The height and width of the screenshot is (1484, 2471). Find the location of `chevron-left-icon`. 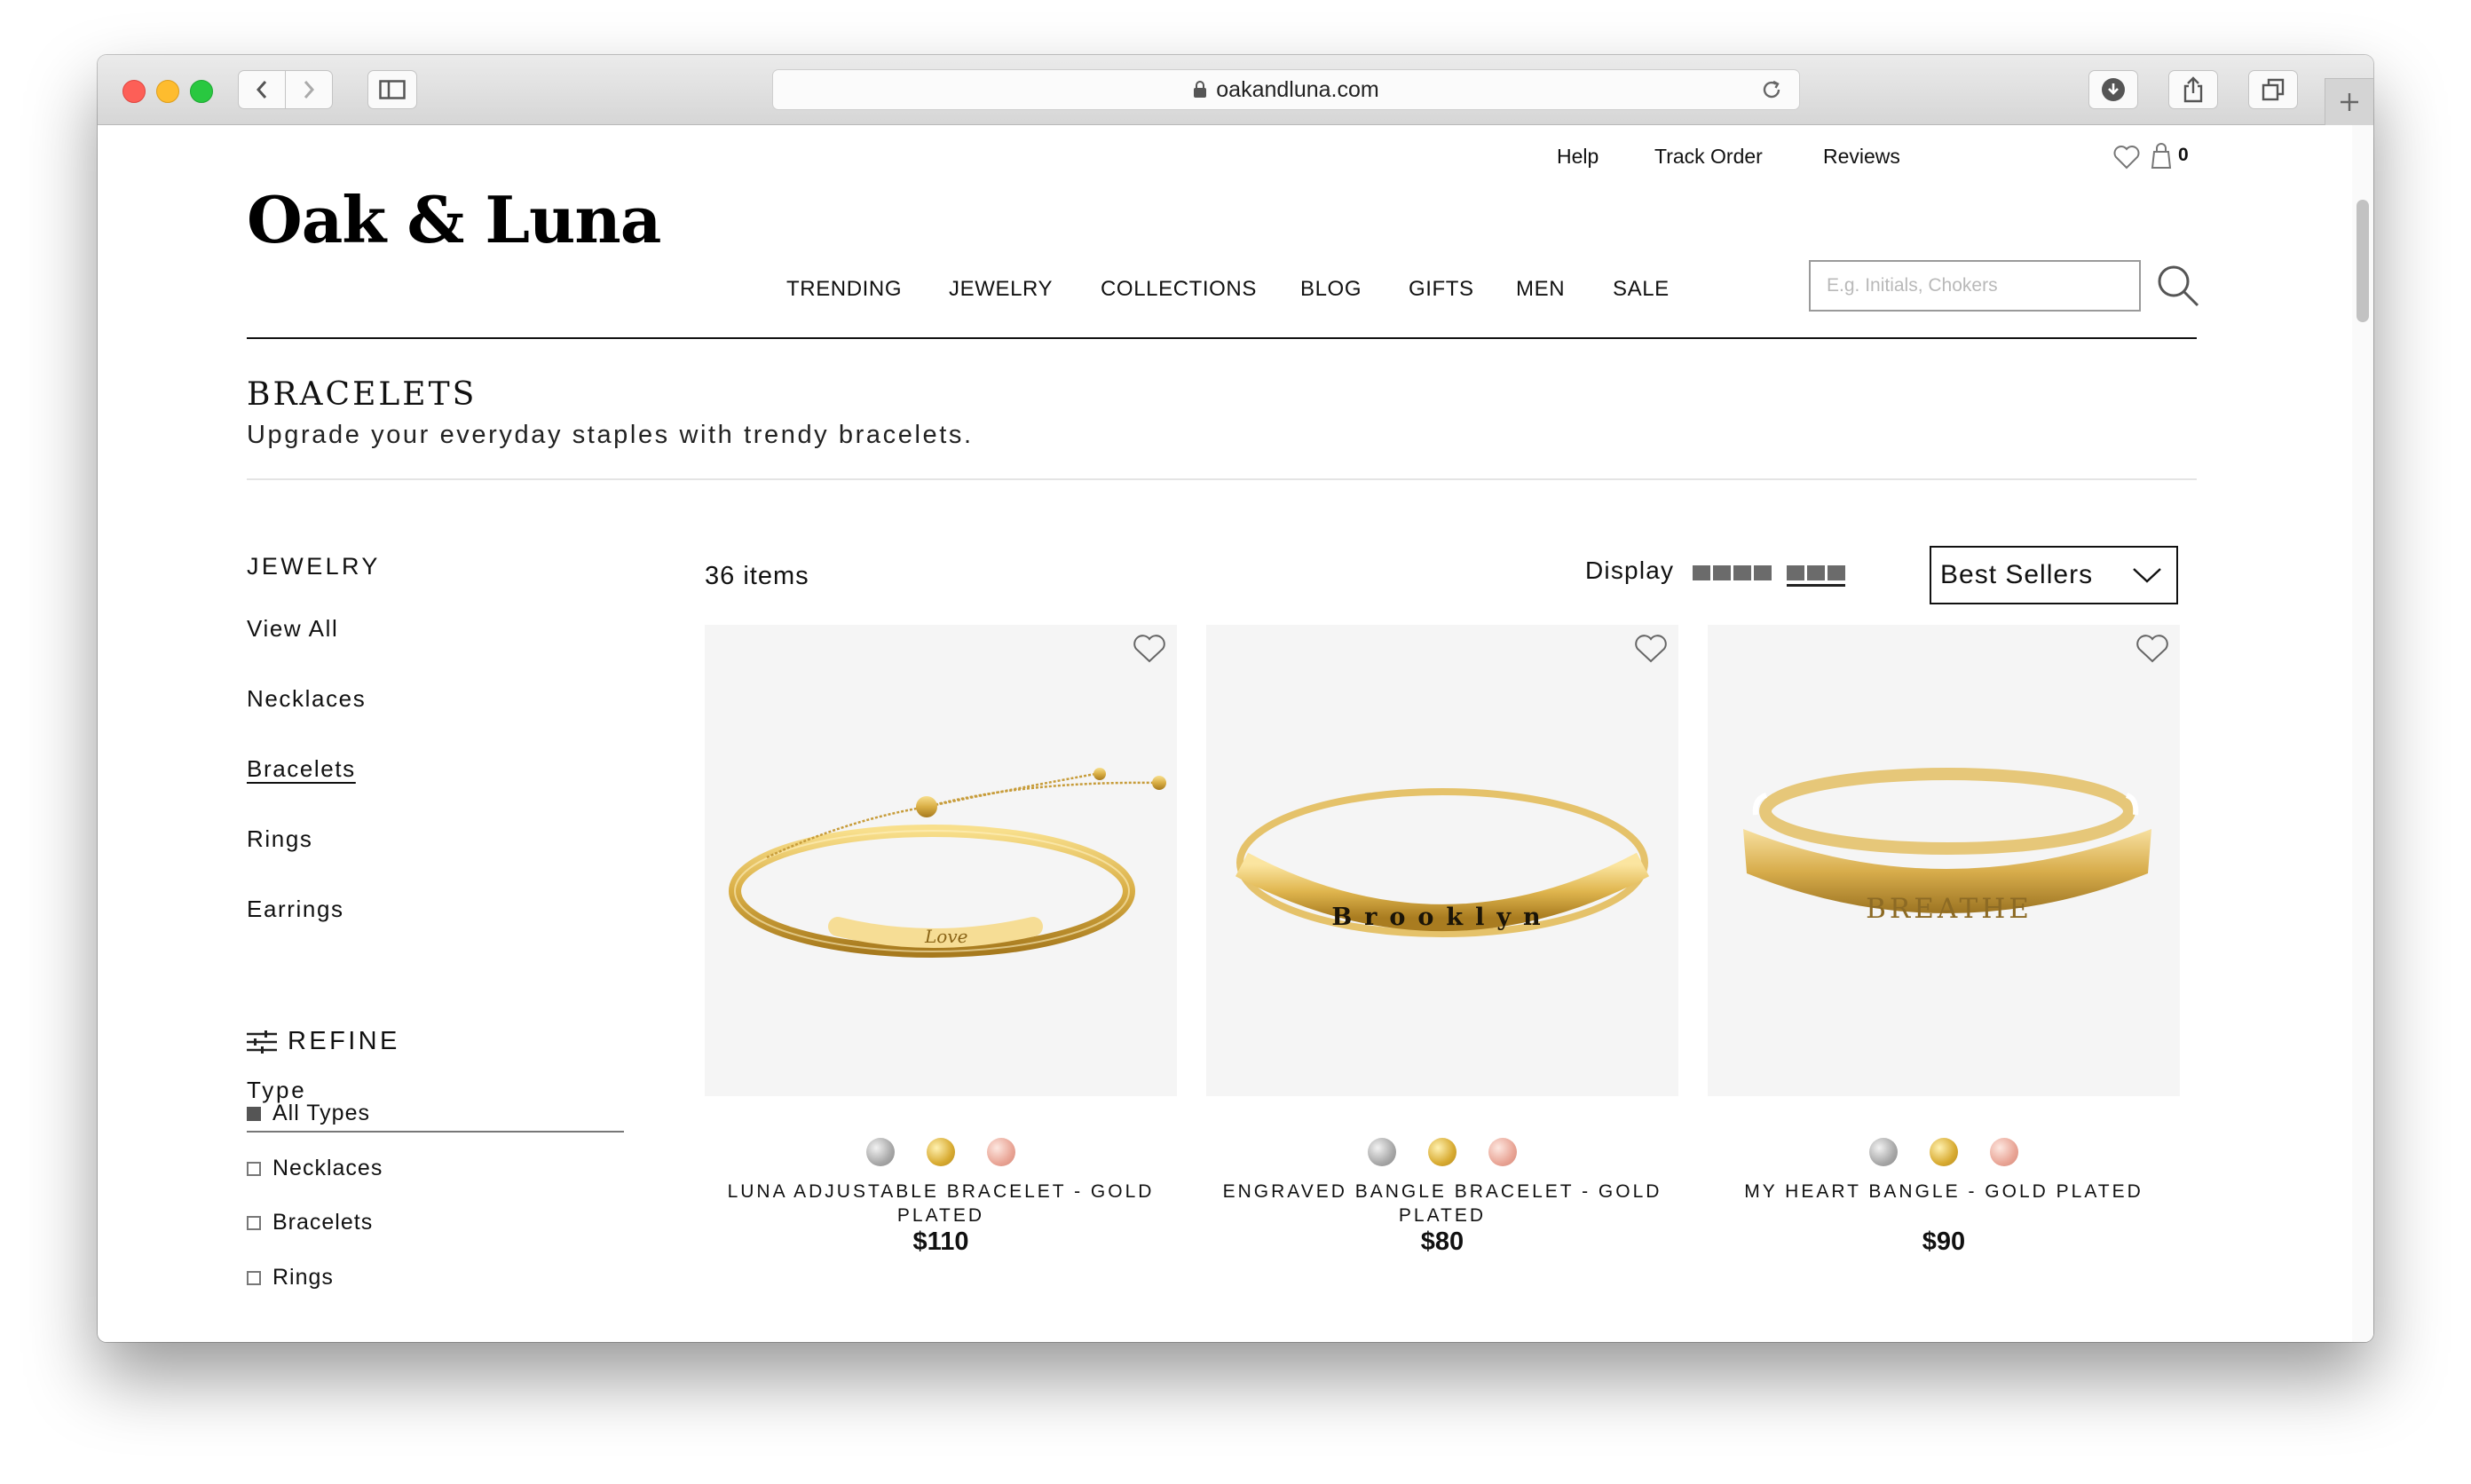

chevron-left-icon is located at coordinates (261, 90).